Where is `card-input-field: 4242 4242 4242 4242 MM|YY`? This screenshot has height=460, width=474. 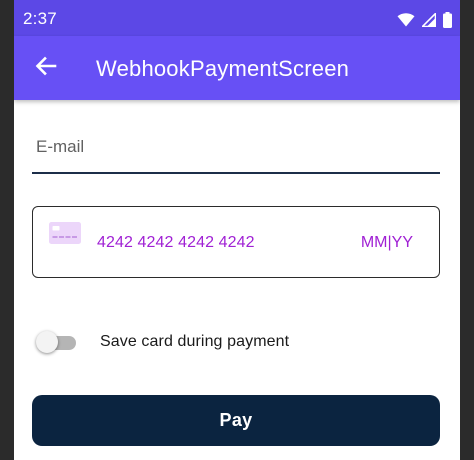 card-input-field: 4242 4242 4242 4242 MM|YY is located at coordinates (236, 242).